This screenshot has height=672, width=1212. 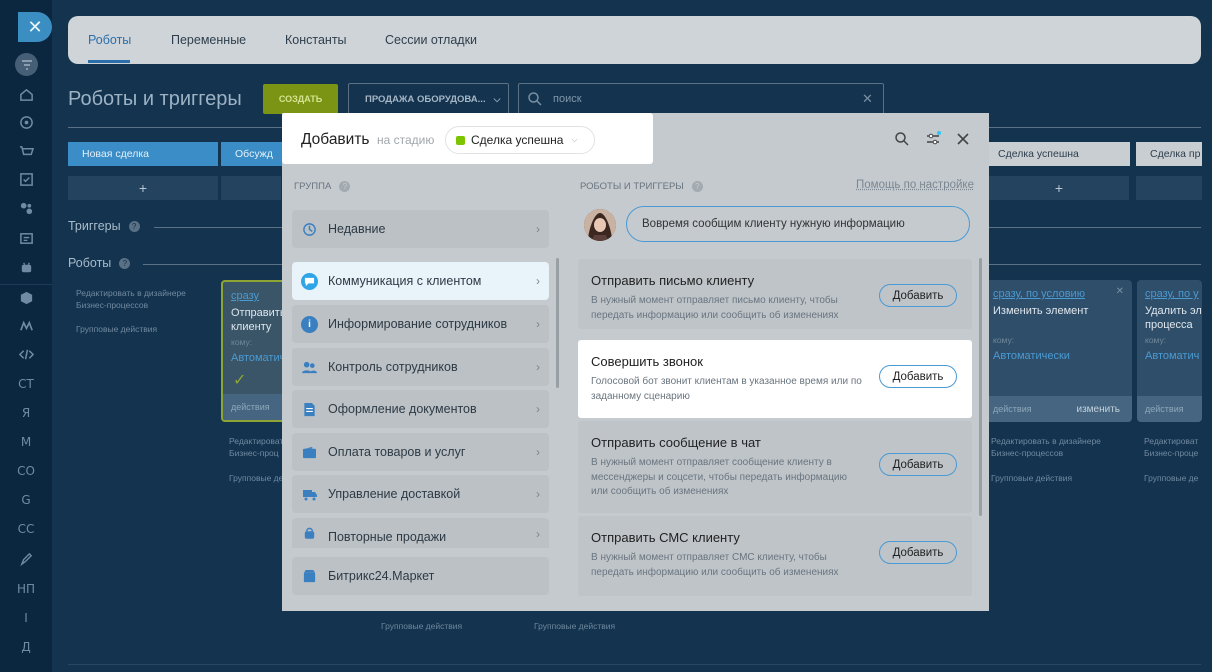 I want to click on code-icon, so click(x=26, y=354).